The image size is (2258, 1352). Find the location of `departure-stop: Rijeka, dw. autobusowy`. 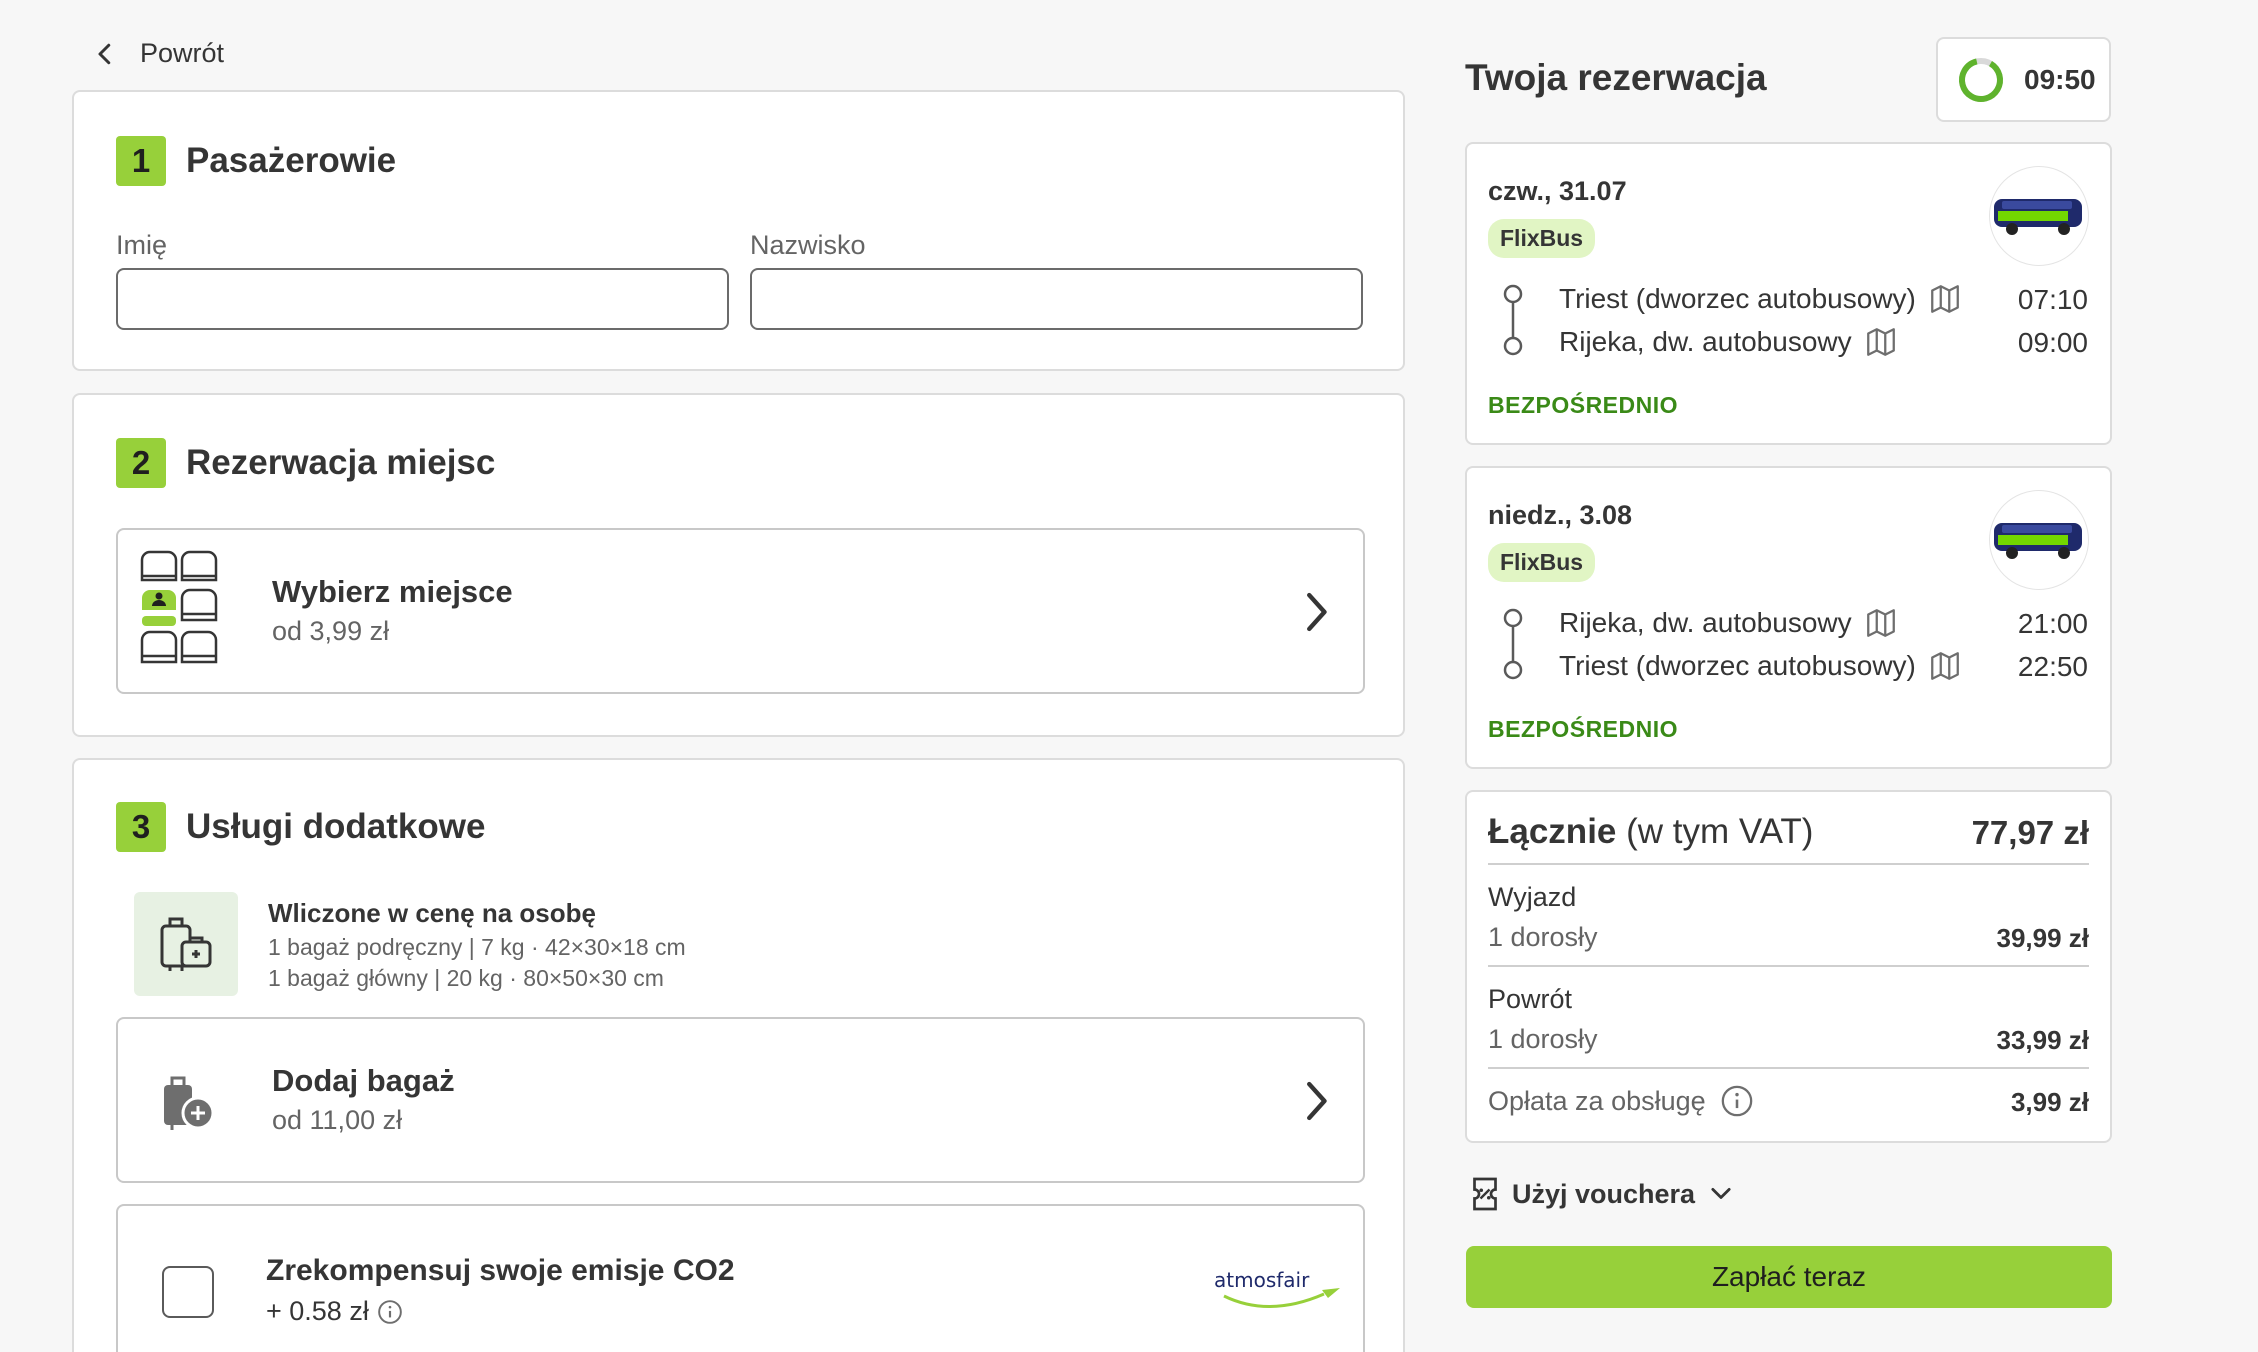

departure-stop: Rijeka, dw. autobusowy is located at coordinates (1728, 623).